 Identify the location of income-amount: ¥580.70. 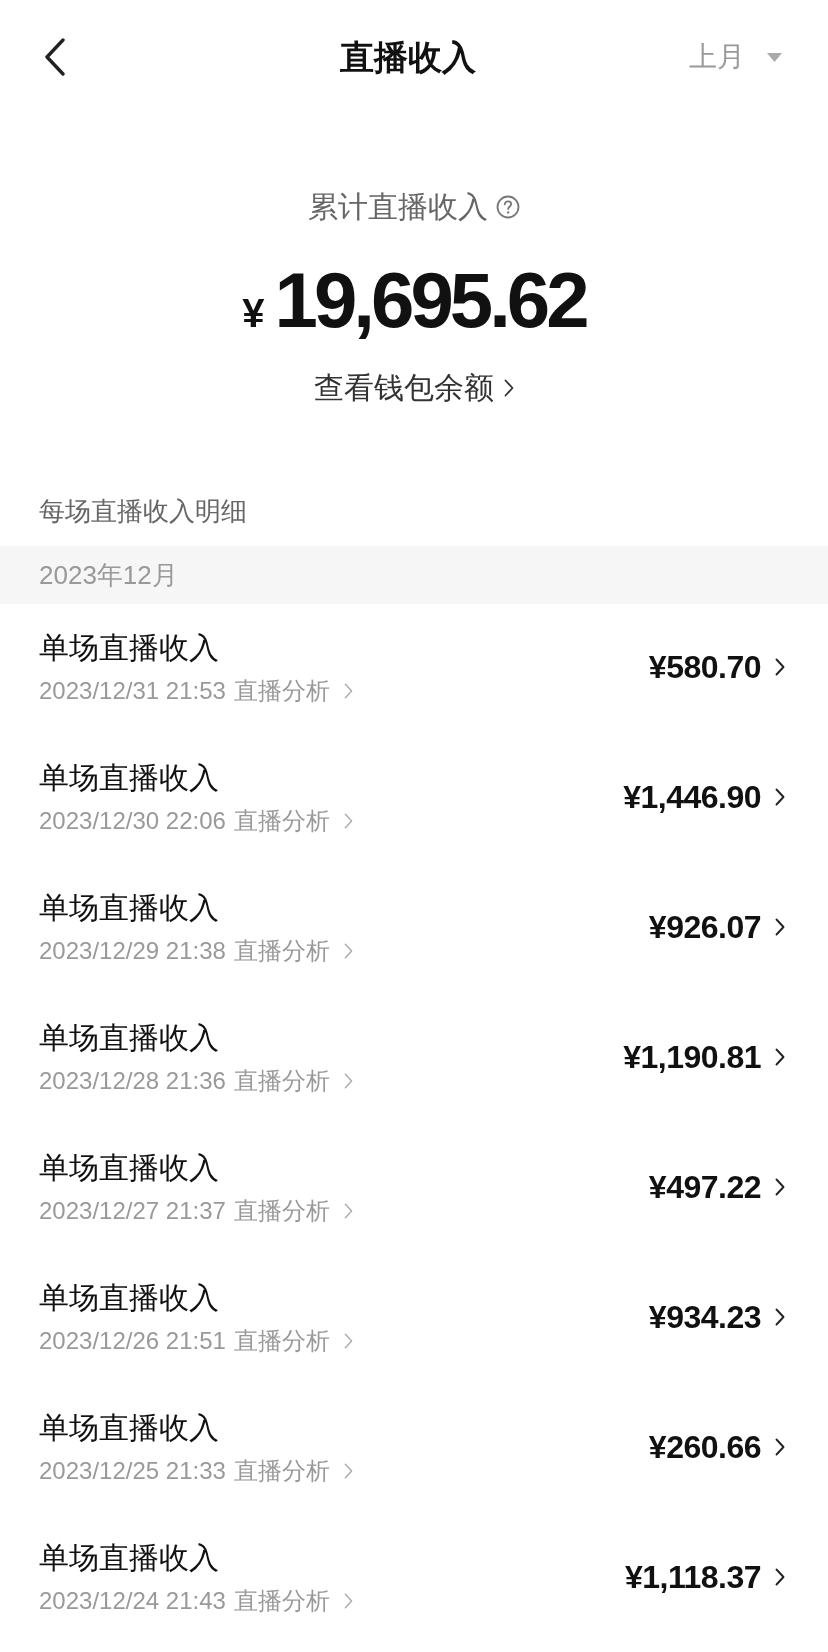
(704, 667).